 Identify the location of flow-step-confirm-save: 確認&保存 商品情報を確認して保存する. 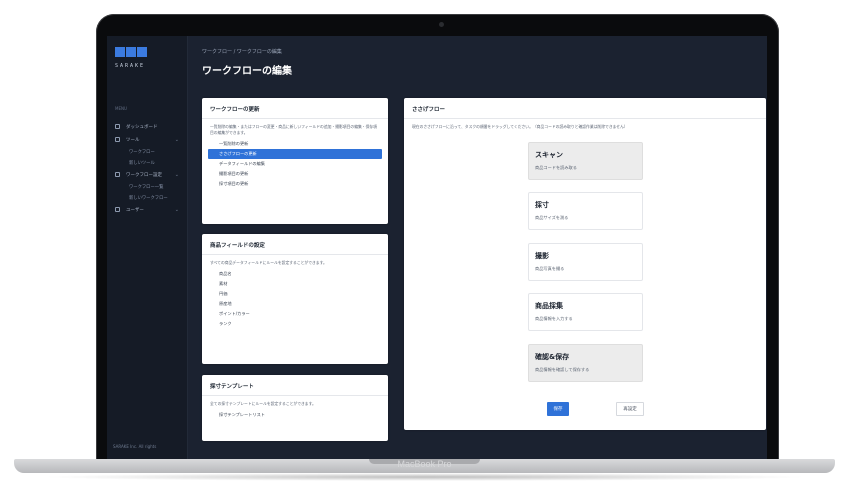
(585, 363).